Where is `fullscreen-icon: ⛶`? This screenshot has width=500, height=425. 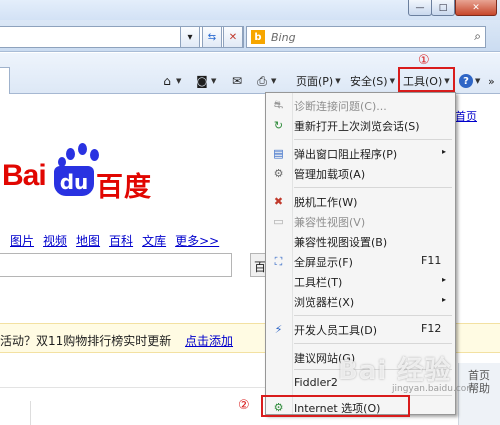 fullscreen-icon: ⛶ is located at coordinates (278, 261).